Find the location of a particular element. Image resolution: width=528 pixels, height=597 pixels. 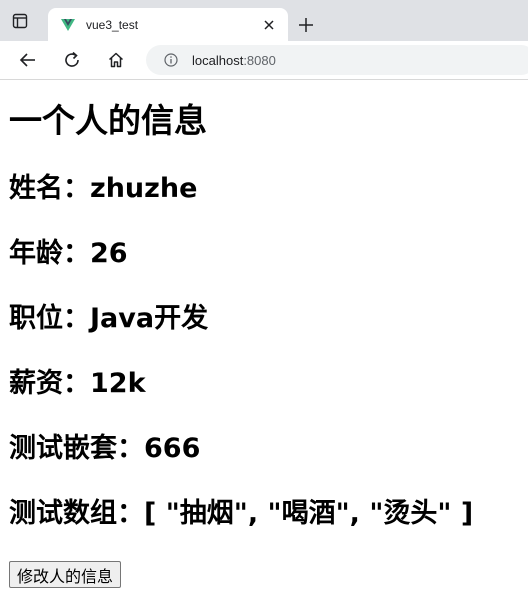

page-title: 一个人的信息 is located at coordinates (108, 120).